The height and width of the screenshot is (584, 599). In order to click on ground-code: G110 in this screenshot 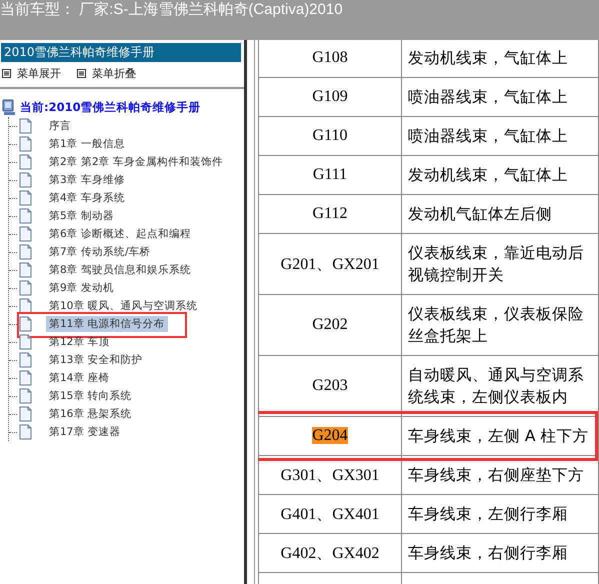, I will do `click(330, 135)`.